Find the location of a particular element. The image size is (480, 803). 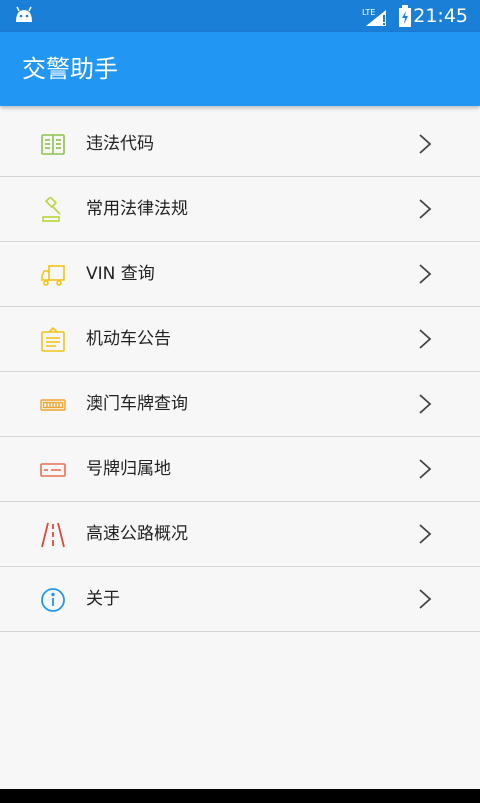

menu-item-label: 关于 is located at coordinates (103, 599).